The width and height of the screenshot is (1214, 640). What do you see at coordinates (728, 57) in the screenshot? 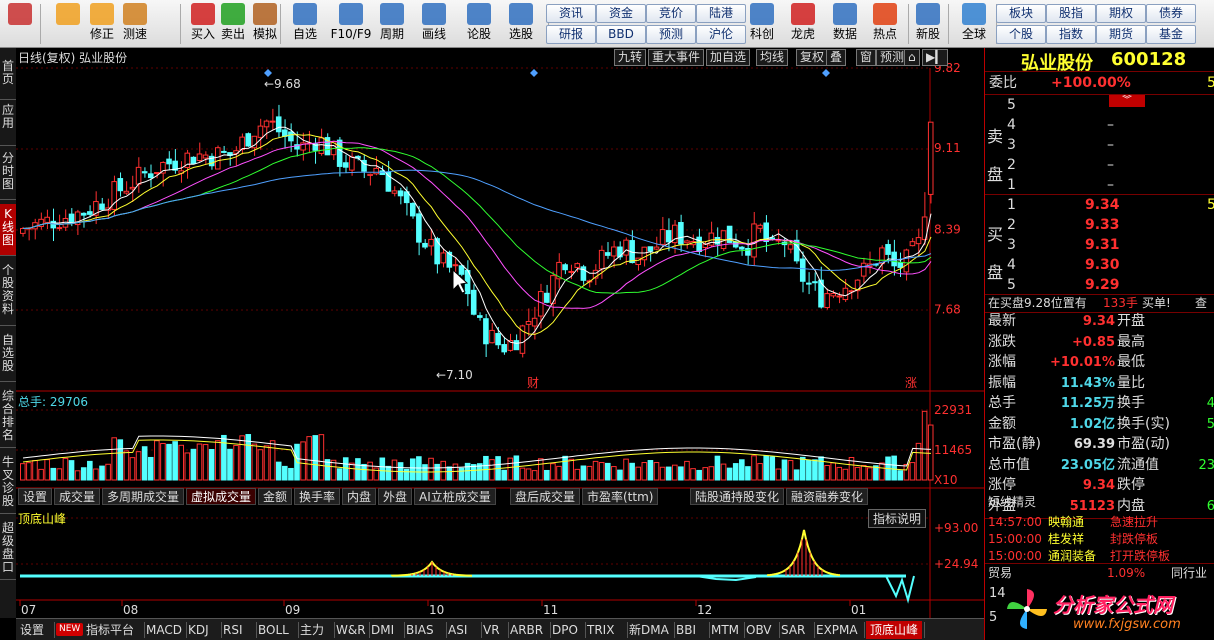
I see `chart-header-button: 加自选` at bounding box center [728, 57].